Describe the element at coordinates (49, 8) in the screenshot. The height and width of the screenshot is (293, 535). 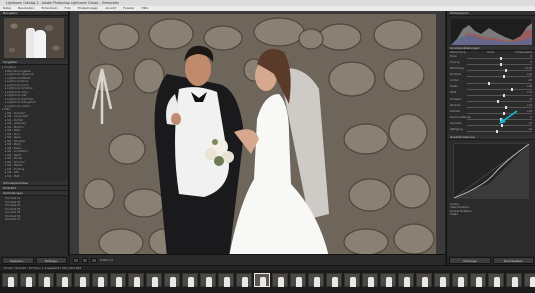
I see `menu-item: Entwickeln` at that location.